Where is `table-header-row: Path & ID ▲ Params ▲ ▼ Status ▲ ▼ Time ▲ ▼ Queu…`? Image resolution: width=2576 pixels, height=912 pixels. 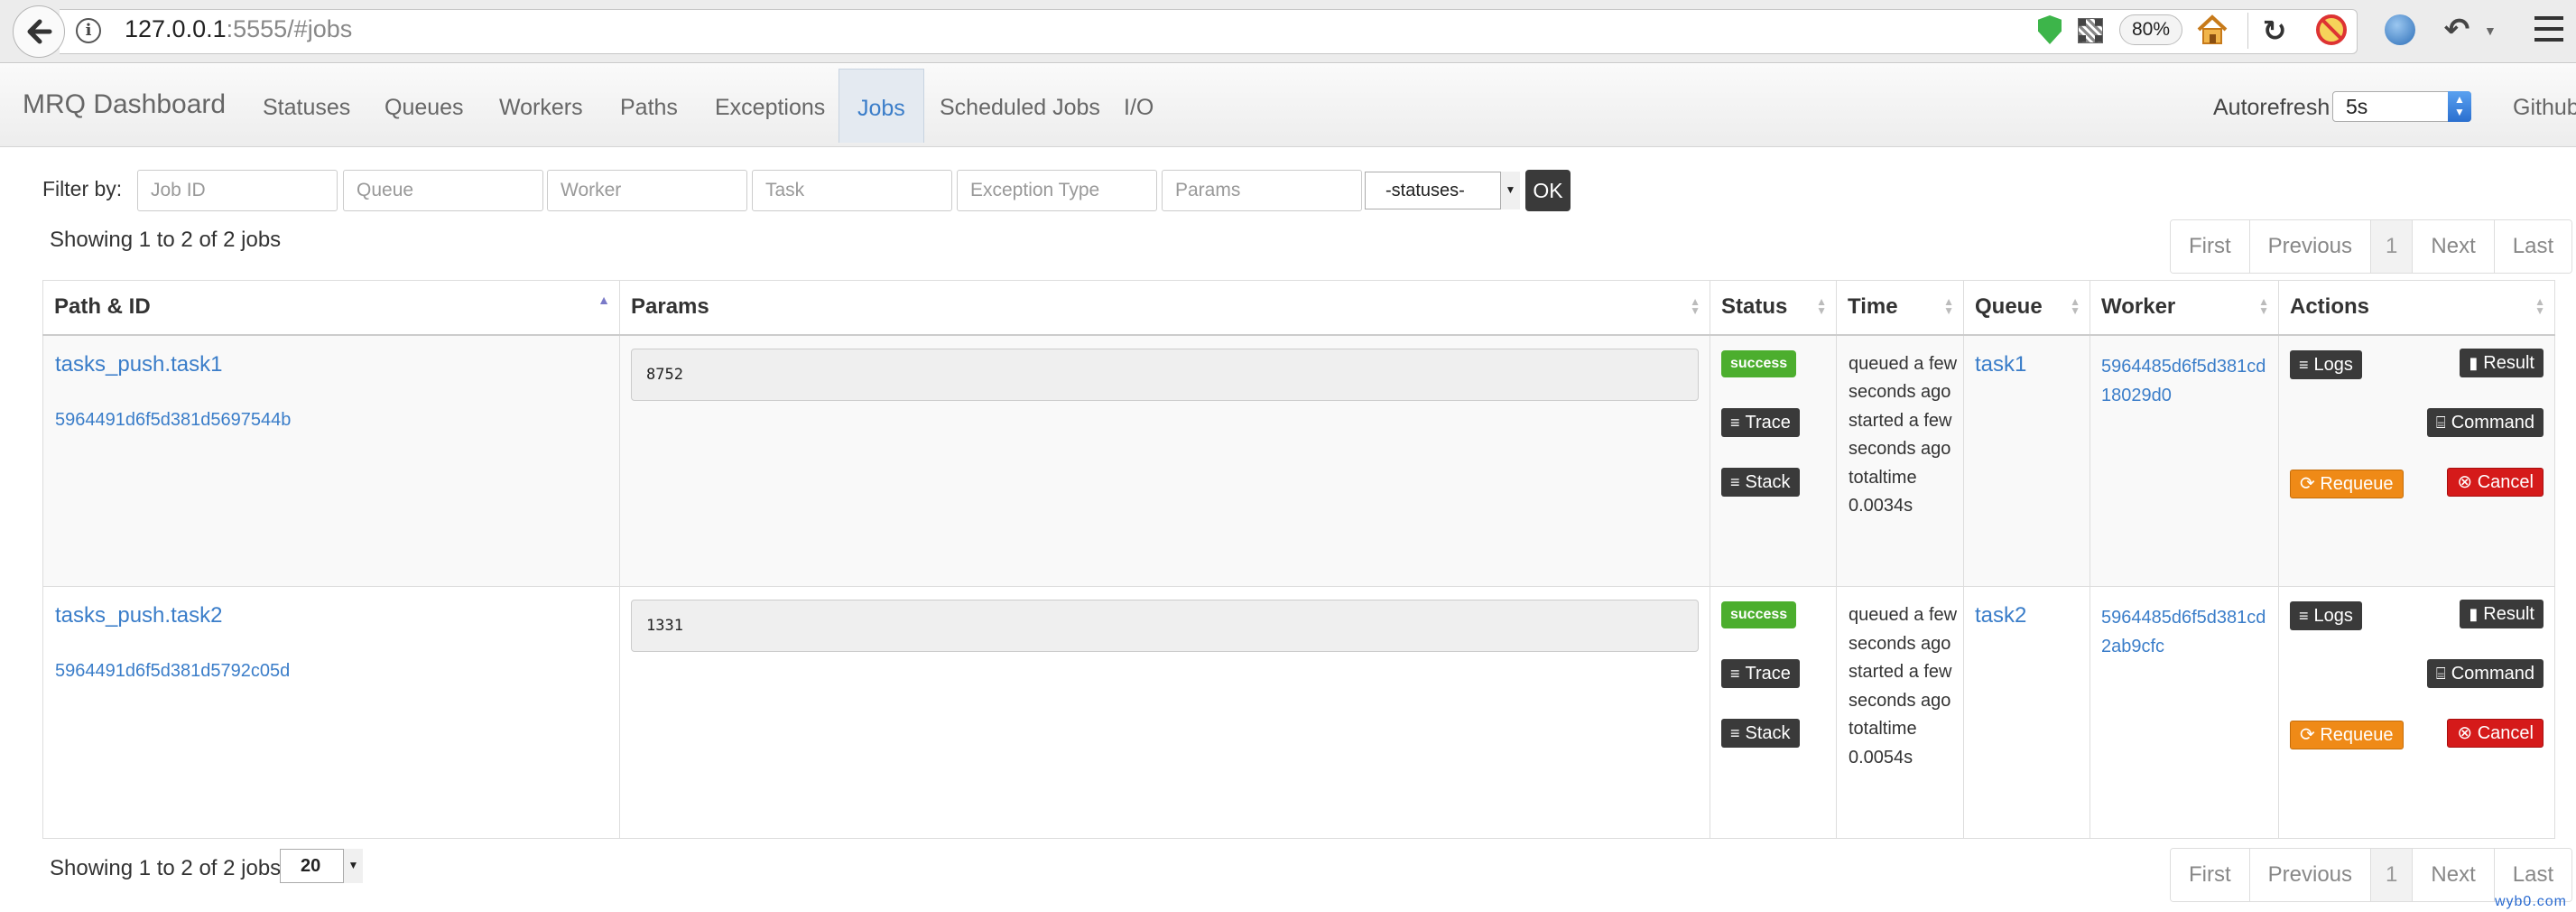 table-header-row: Path & ID ▲ Params ▲ ▼ Status ▲ ▼ Time ▲ ▼ Queu… is located at coordinates (1298, 308).